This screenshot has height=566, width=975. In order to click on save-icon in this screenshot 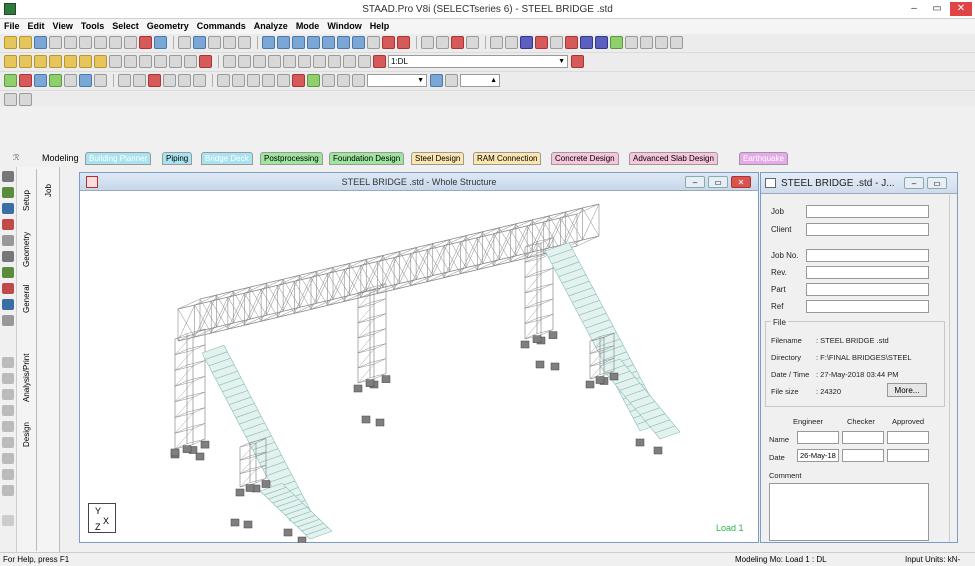, I will do `click(40, 42)`.